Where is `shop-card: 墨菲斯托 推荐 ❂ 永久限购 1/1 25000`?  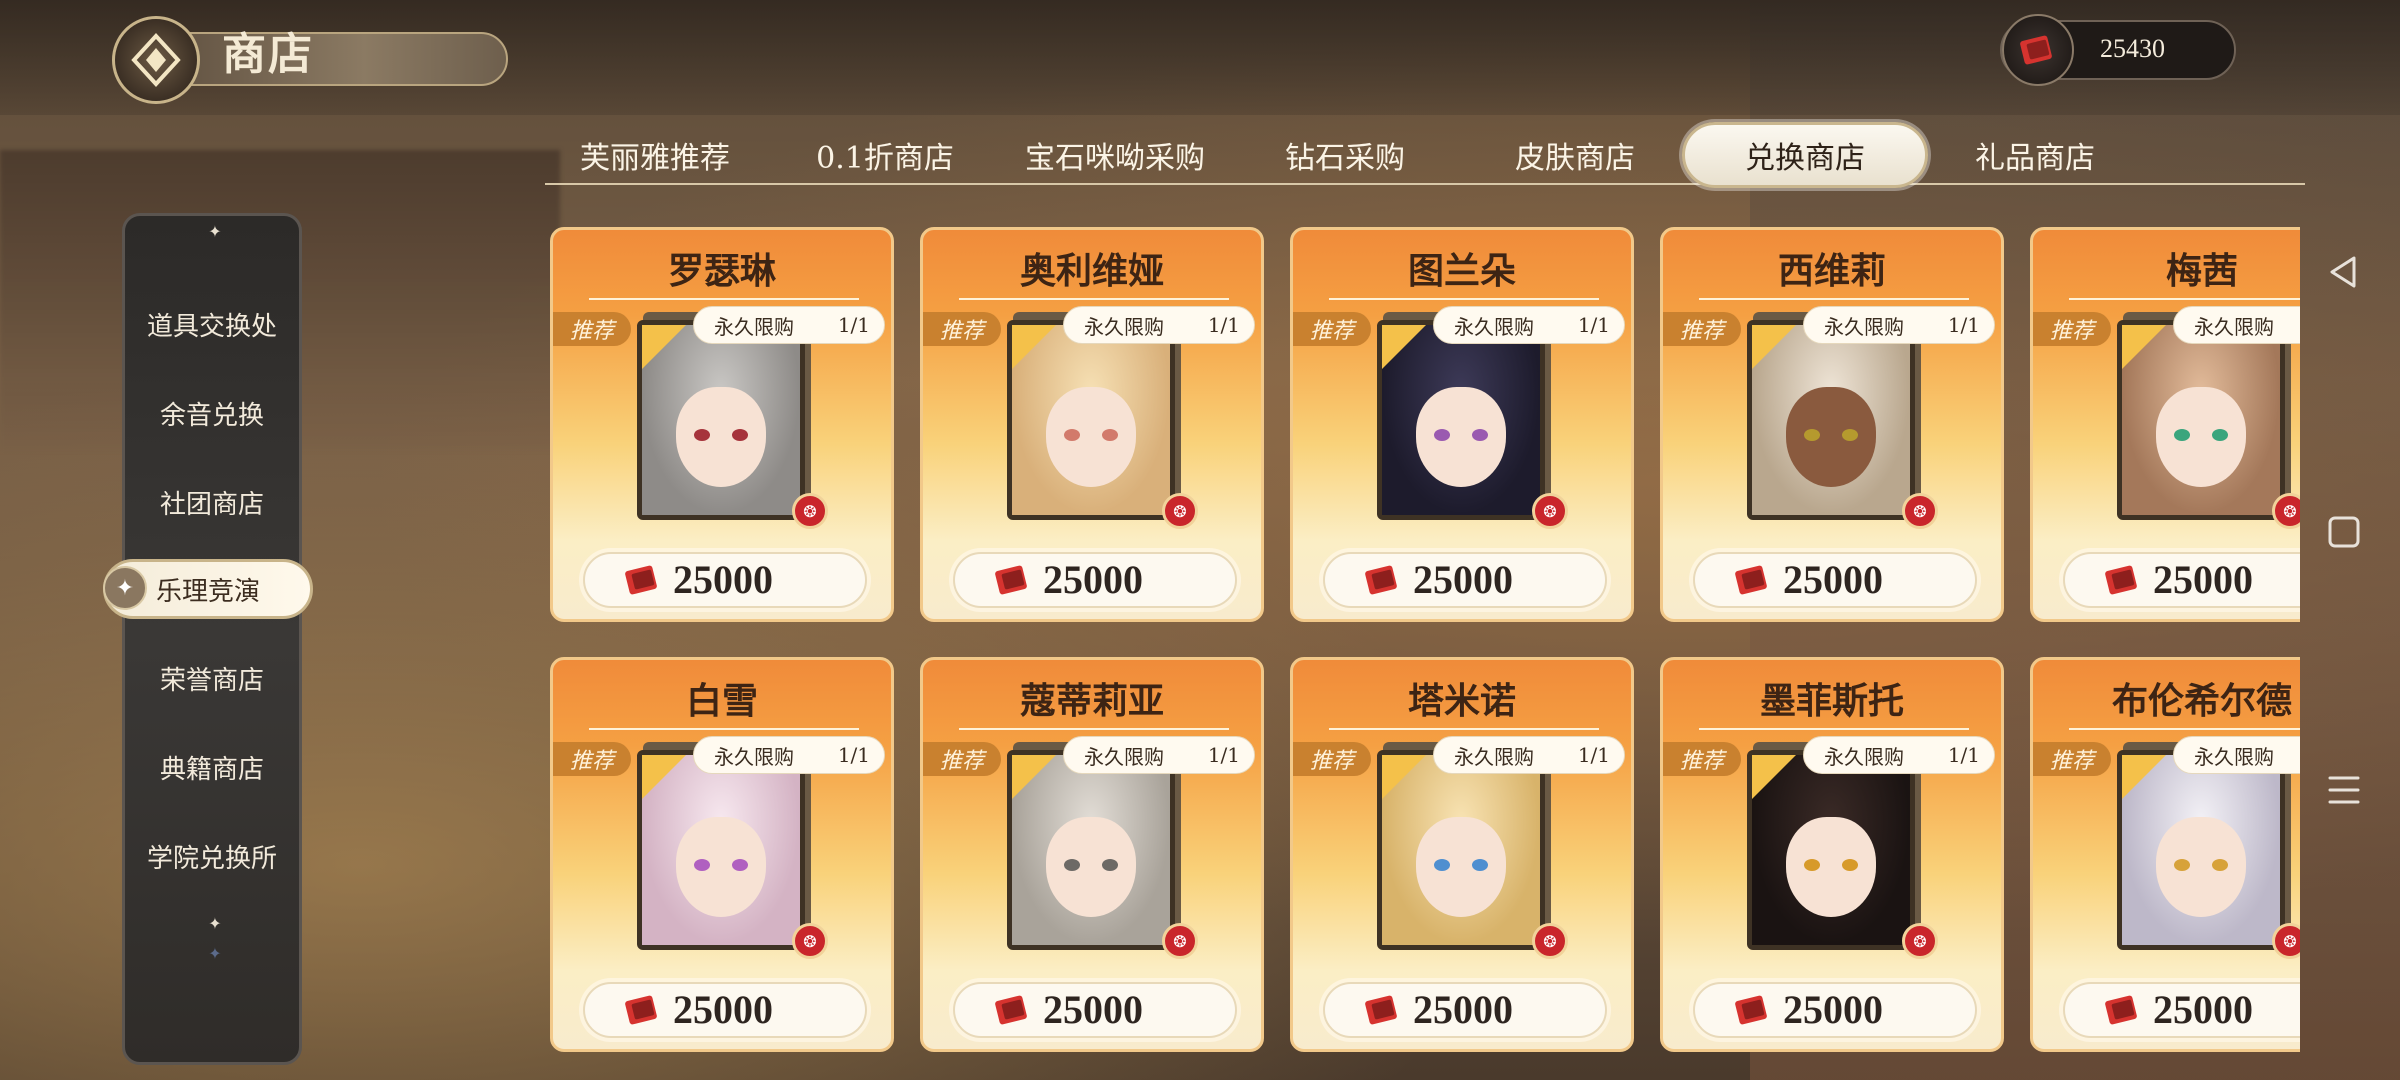
shop-card: 墨菲斯托 推荐 ❂ 永久限购 1/1 25000 is located at coordinates (1832, 854).